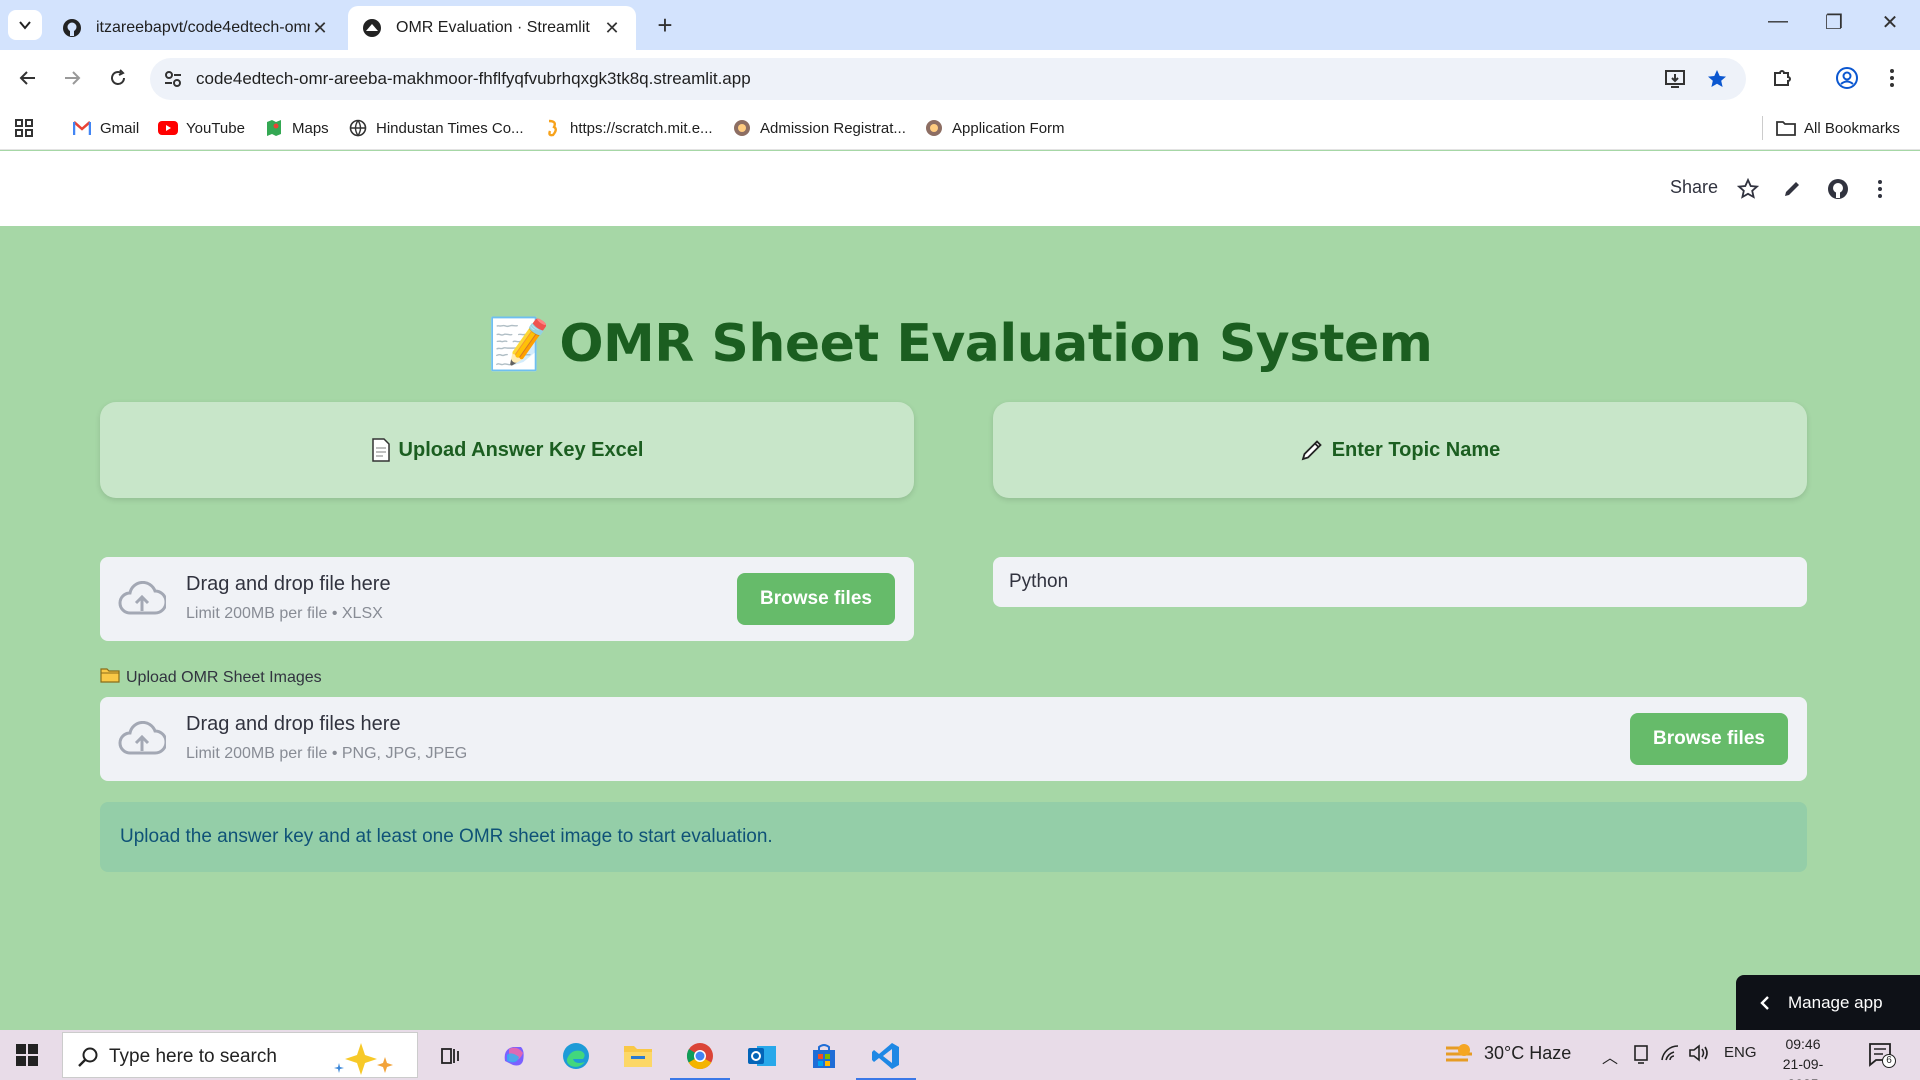  I want to click on answer-key-browse-button: Browse files, so click(816, 599).